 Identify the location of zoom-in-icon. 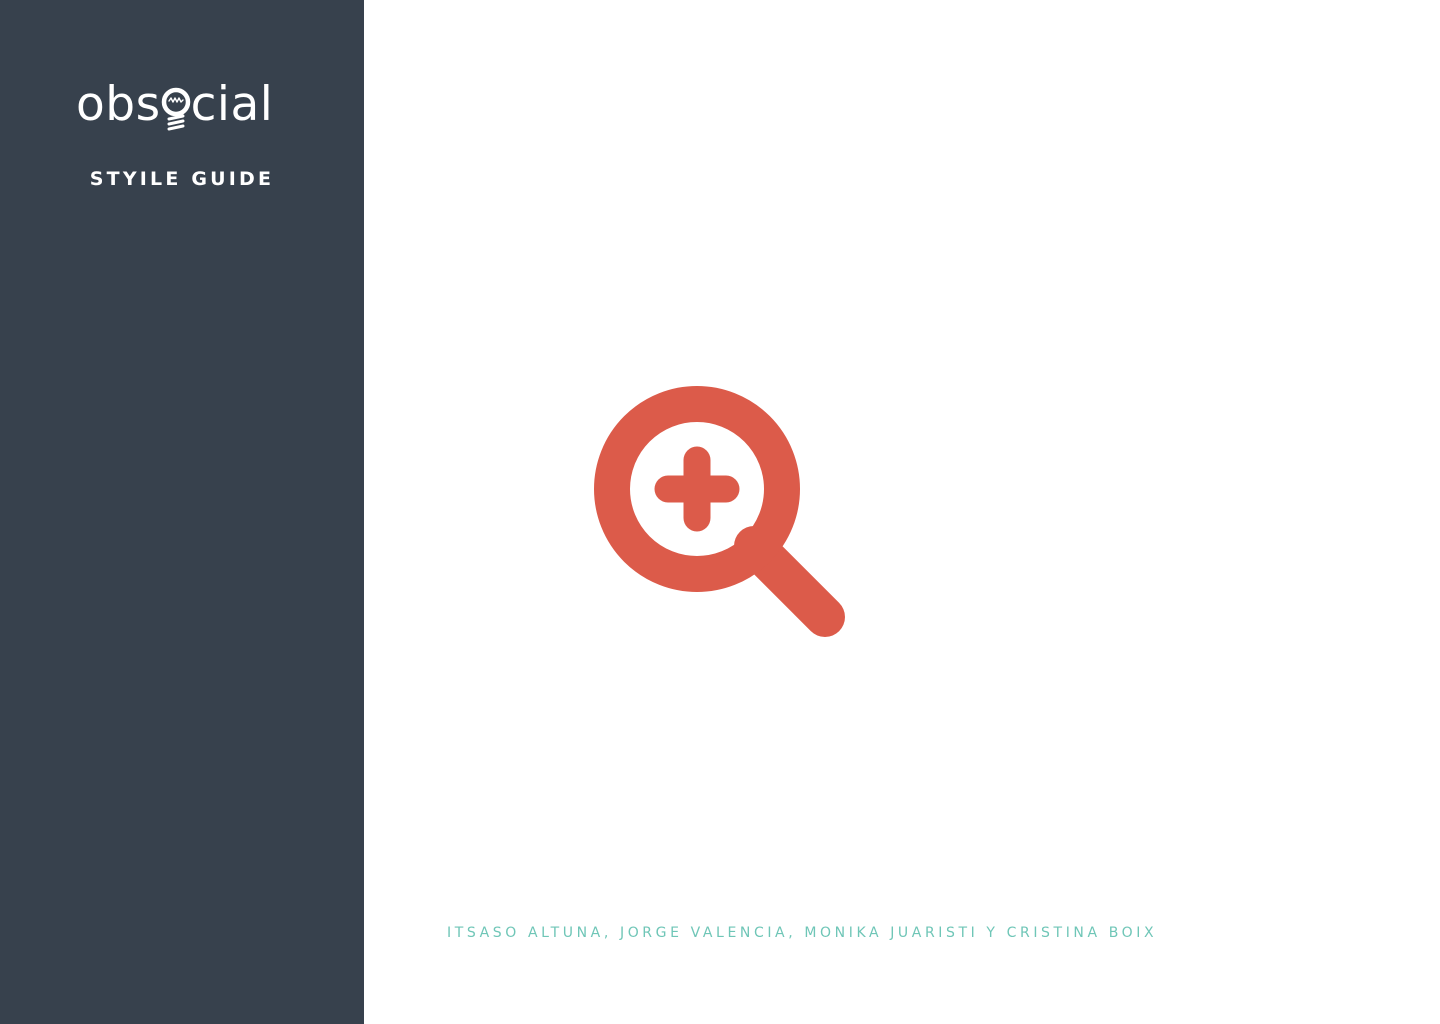
(721, 513).